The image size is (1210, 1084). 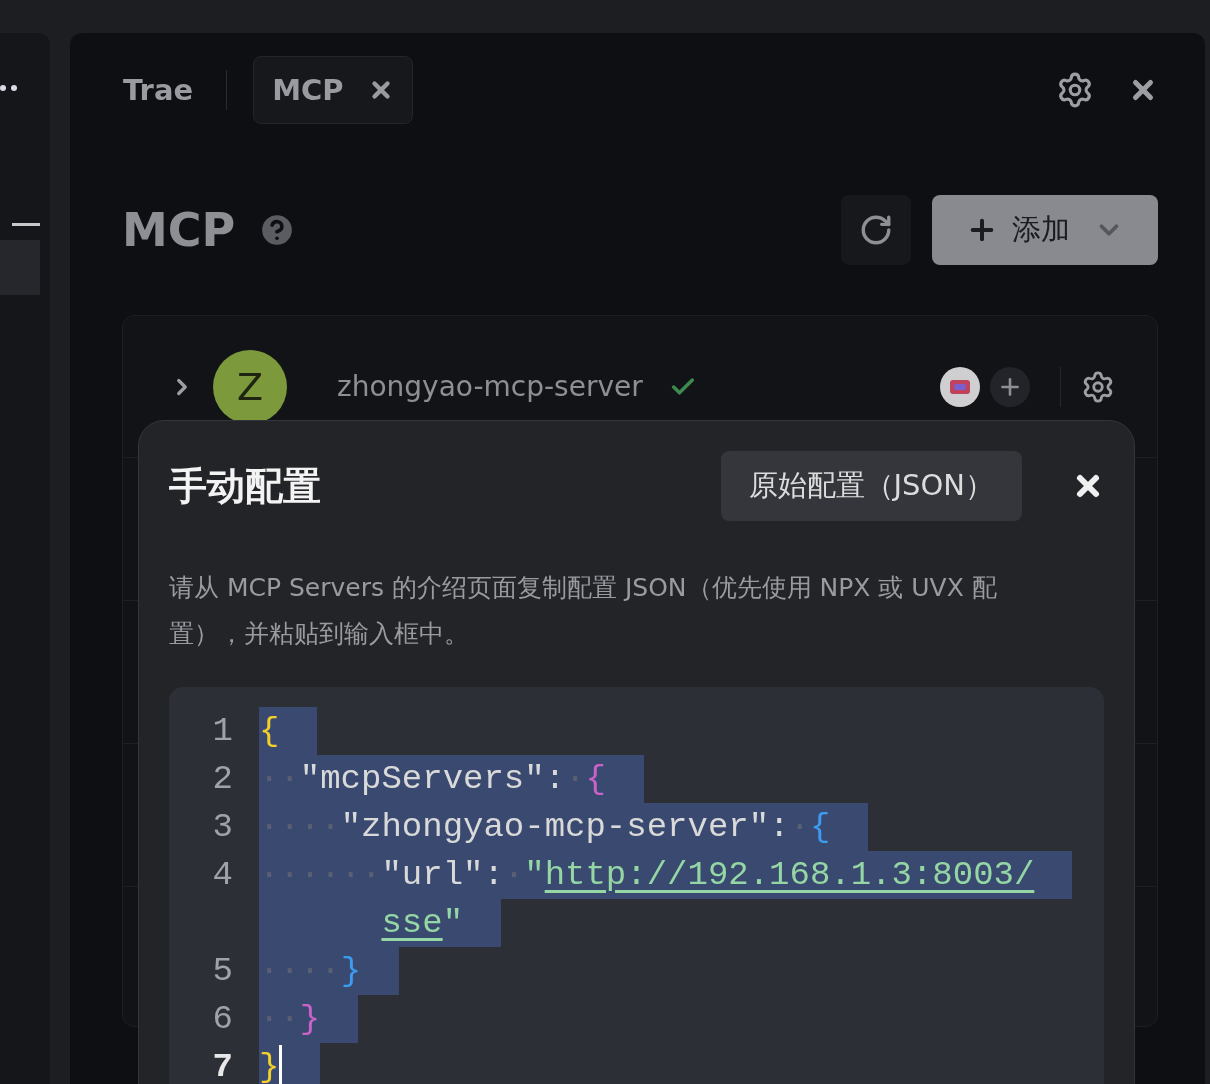 I want to click on line-number: 2, so click(x=222, y=779).